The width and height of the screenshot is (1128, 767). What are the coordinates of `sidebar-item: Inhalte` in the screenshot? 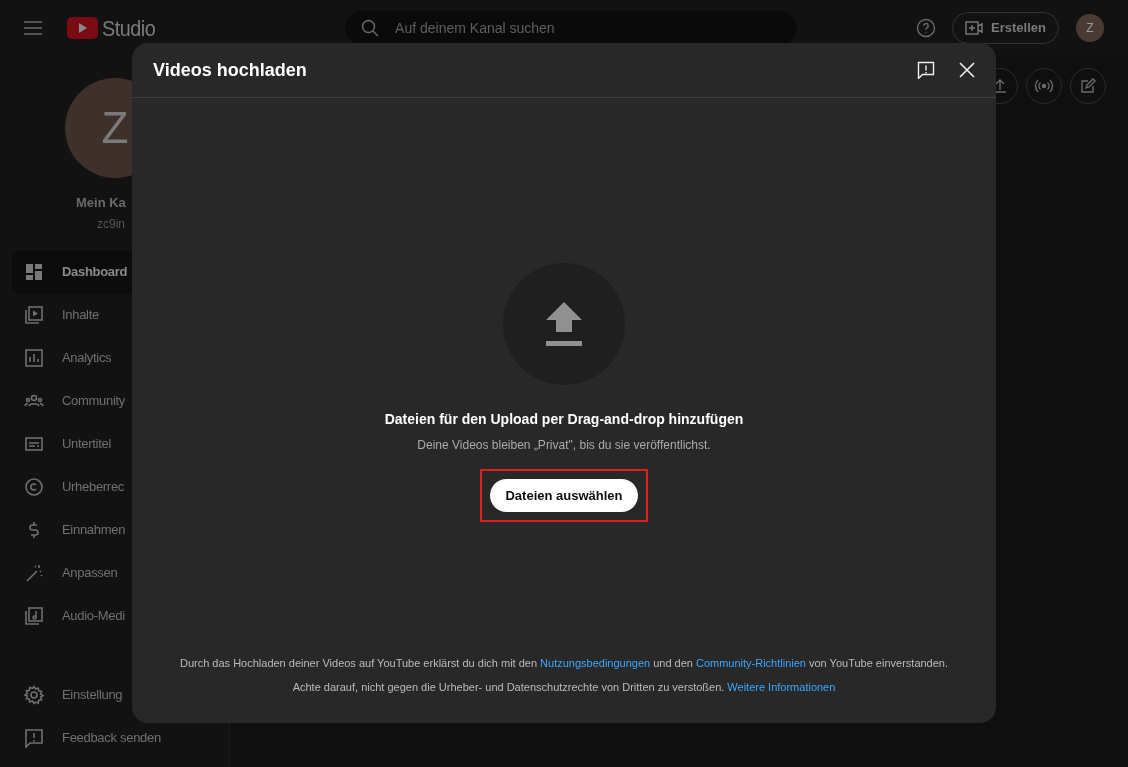 It's located at (114, 315).